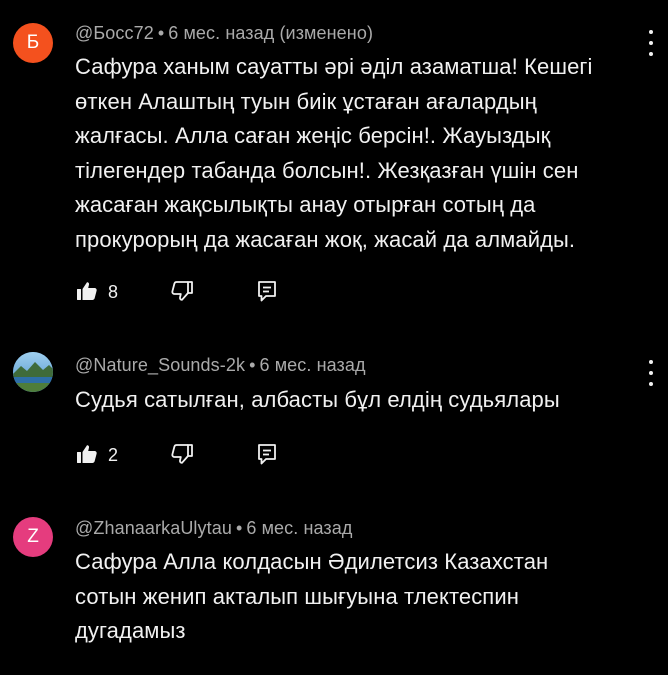  Describe the element at coordinates (160, 365) in the screenshot. I see `author-name: @Nature_Sounds-2k` at that location.